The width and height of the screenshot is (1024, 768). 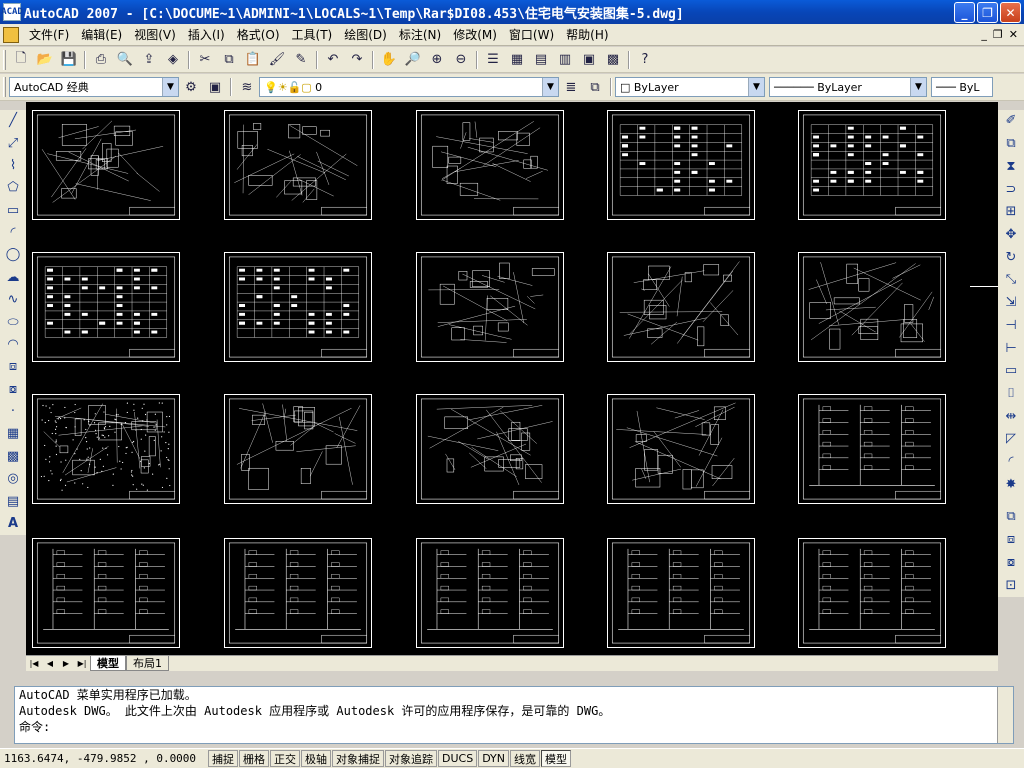 I want to click on lineweight-select: ─── ByL, so click(x=962, y=87).